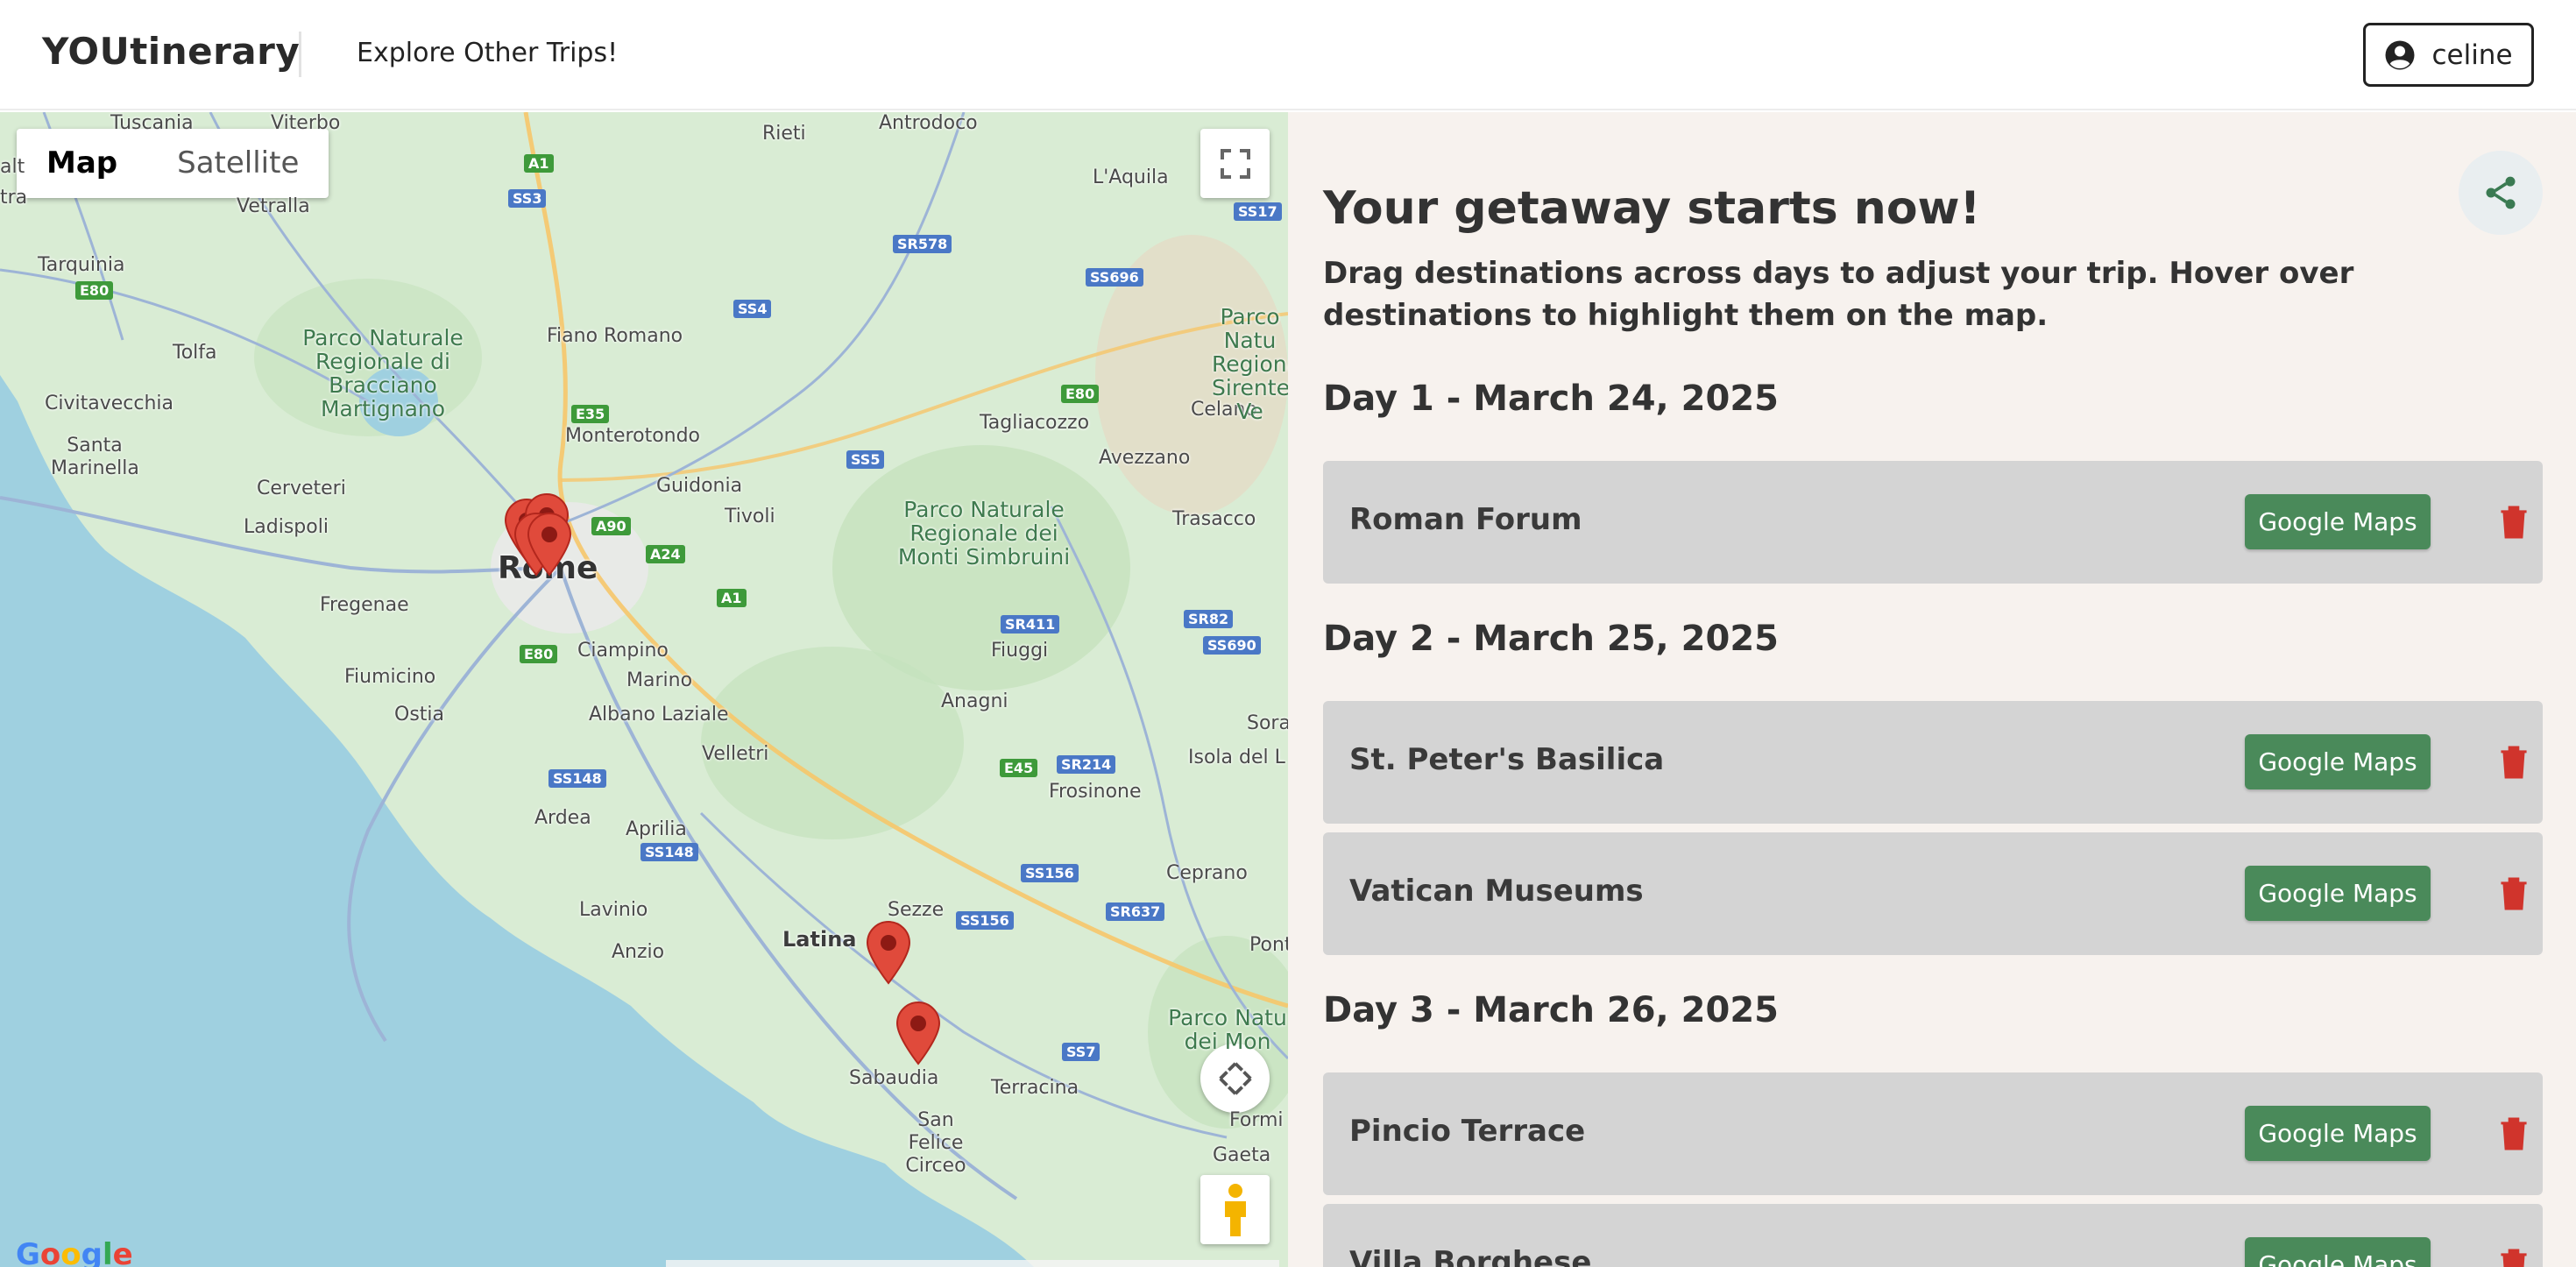  I want to click on map-label-santa-marinella: Santa Marinella, so click(95, 457).